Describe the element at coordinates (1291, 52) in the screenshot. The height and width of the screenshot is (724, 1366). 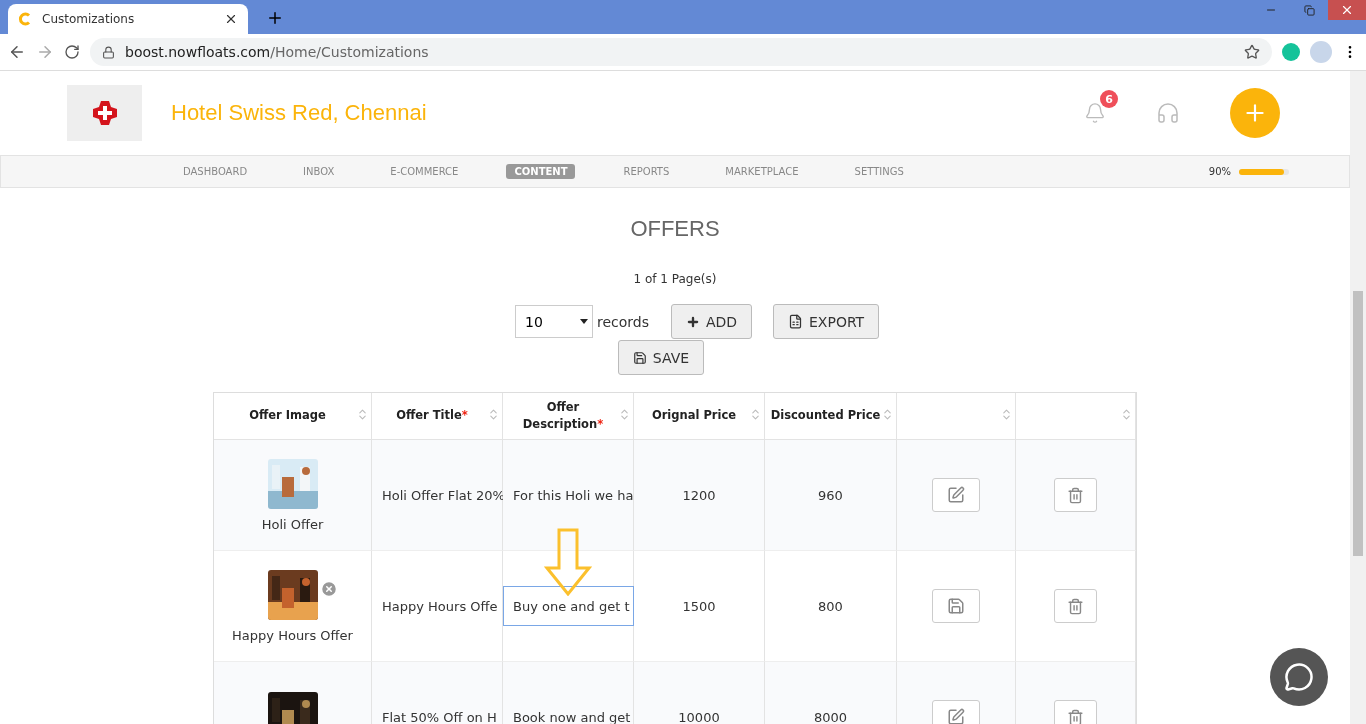
I see `extension-icon` at that location.